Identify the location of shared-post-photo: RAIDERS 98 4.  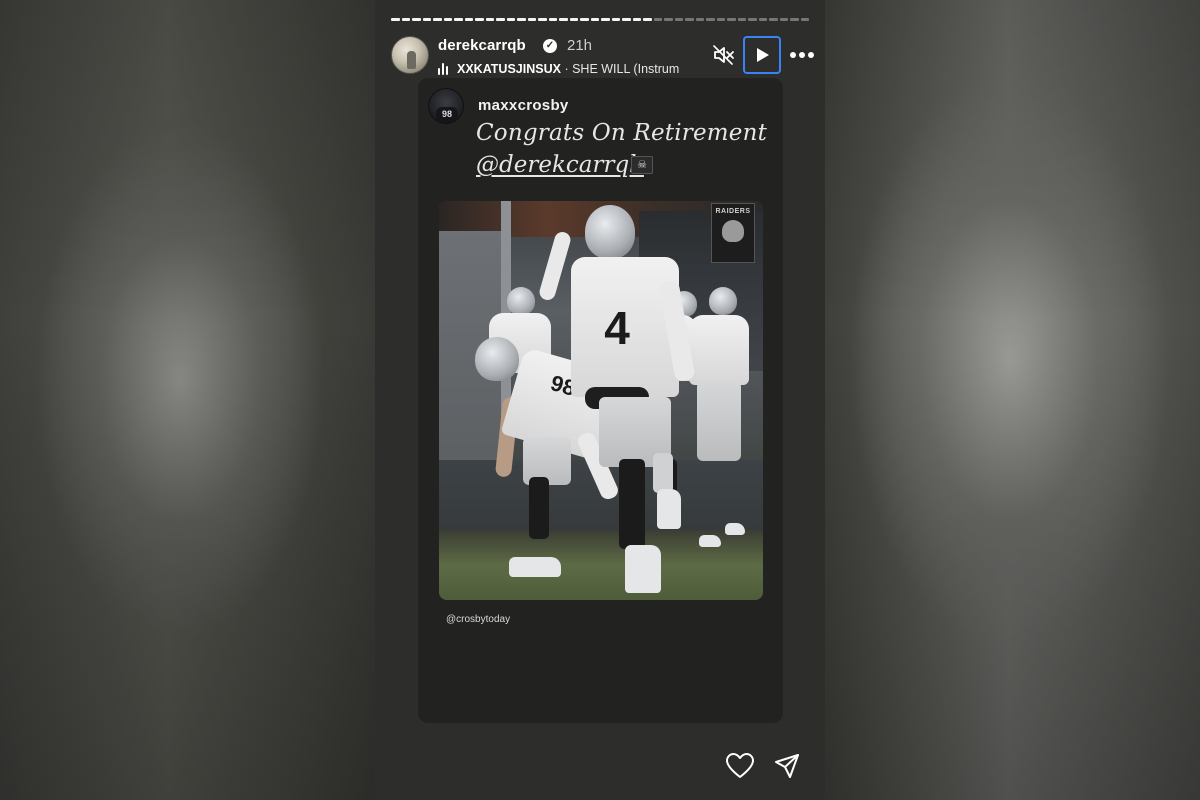
(601, 400).